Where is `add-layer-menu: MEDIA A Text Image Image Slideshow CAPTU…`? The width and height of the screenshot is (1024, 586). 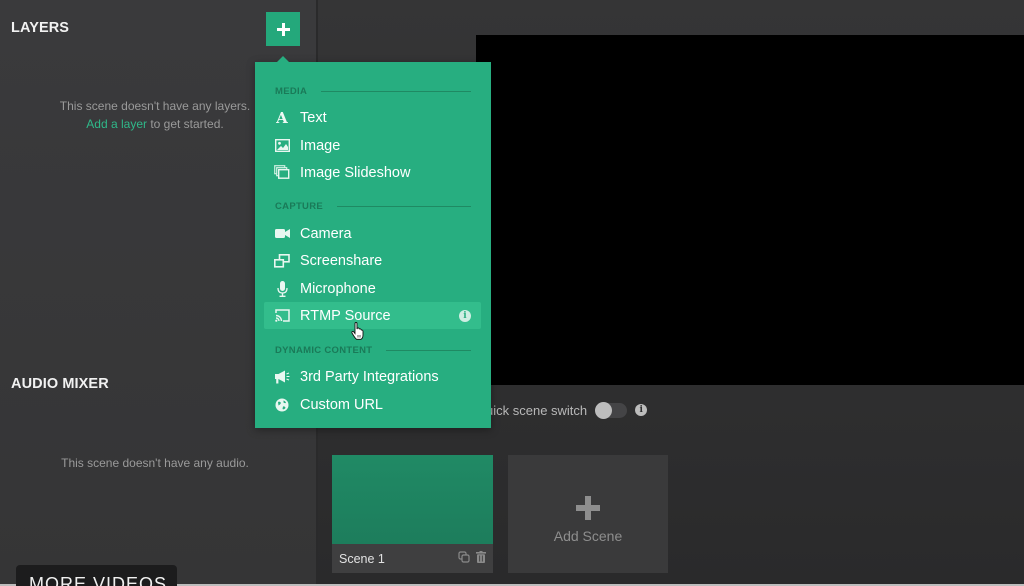
add-layer-menu: MEDIA A Text Image Image Slideshow CAPTU… is located at coordinates (373, 242).